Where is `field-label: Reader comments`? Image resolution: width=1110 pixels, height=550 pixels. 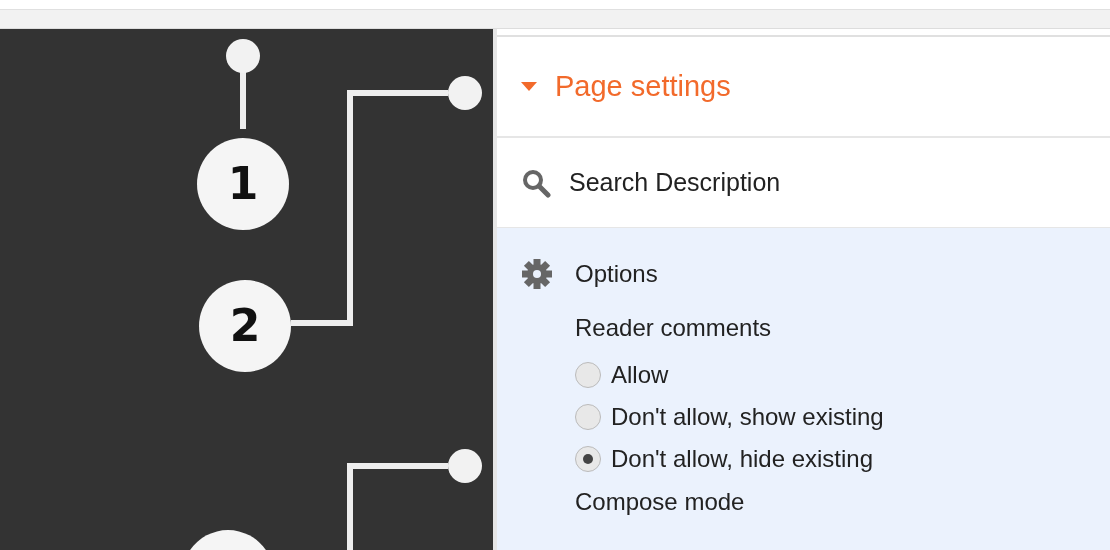 field-label: Reader comments is located at coordinates (674, 328).